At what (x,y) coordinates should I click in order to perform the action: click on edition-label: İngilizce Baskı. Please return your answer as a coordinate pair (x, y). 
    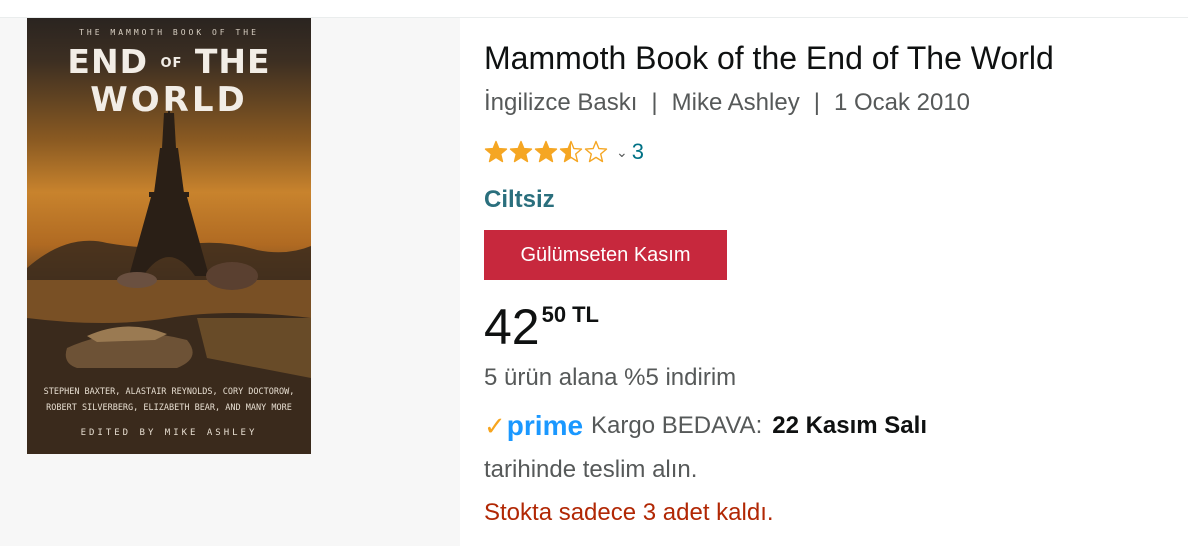
    Looking at the image, I should click on (561, 102).